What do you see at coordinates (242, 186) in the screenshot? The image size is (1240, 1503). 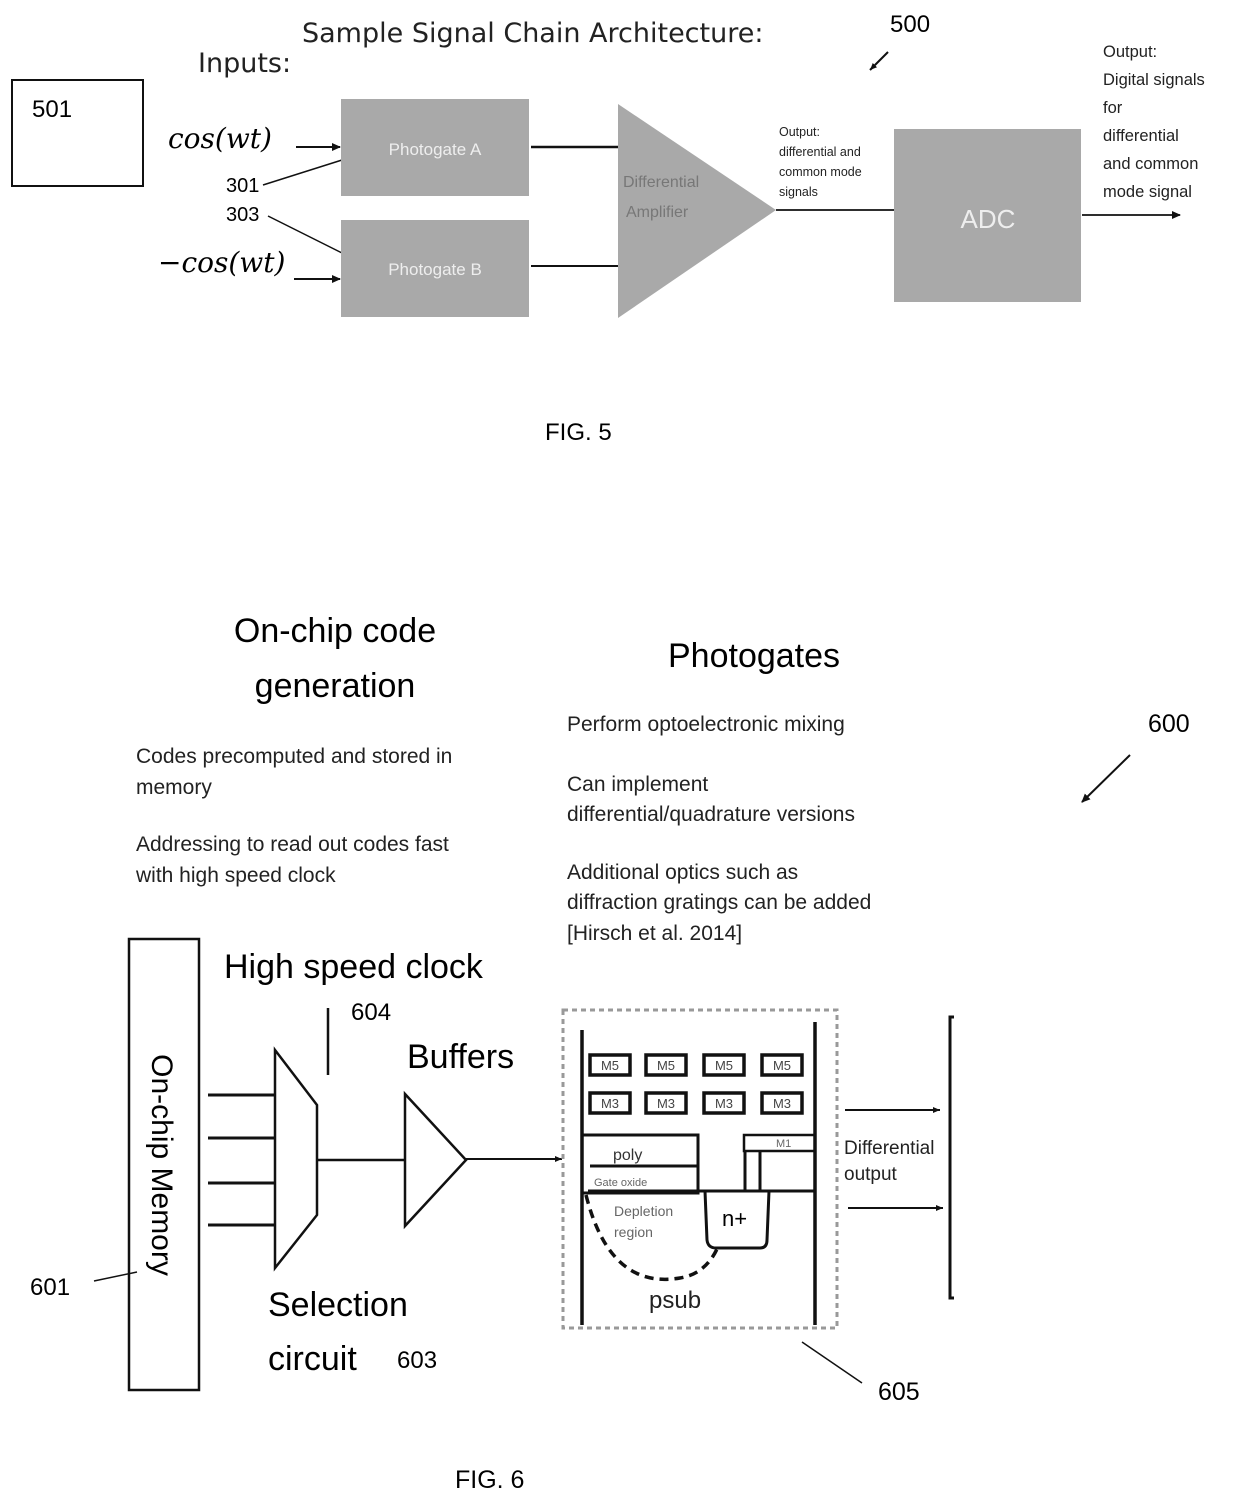 I see `ref-301: 301` at bounding box center [242, 186].